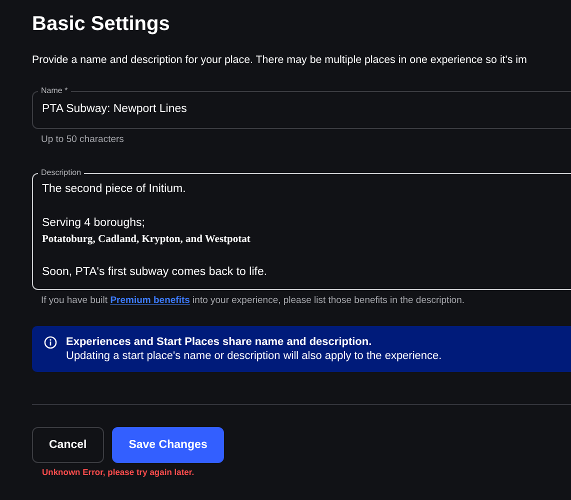 This screenshot has height=500, width=571. I want to click on page-description: Provide a name and description for your place. There may be multiple places in one experience so it's im, so click(280, 60).